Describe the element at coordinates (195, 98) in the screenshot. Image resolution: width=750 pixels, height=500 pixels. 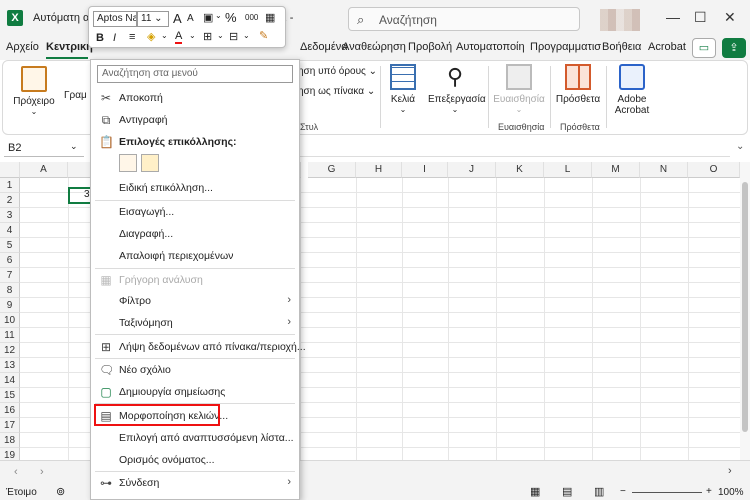
I see `menu-item-cut: ✂ Αποκοπή` at that location.